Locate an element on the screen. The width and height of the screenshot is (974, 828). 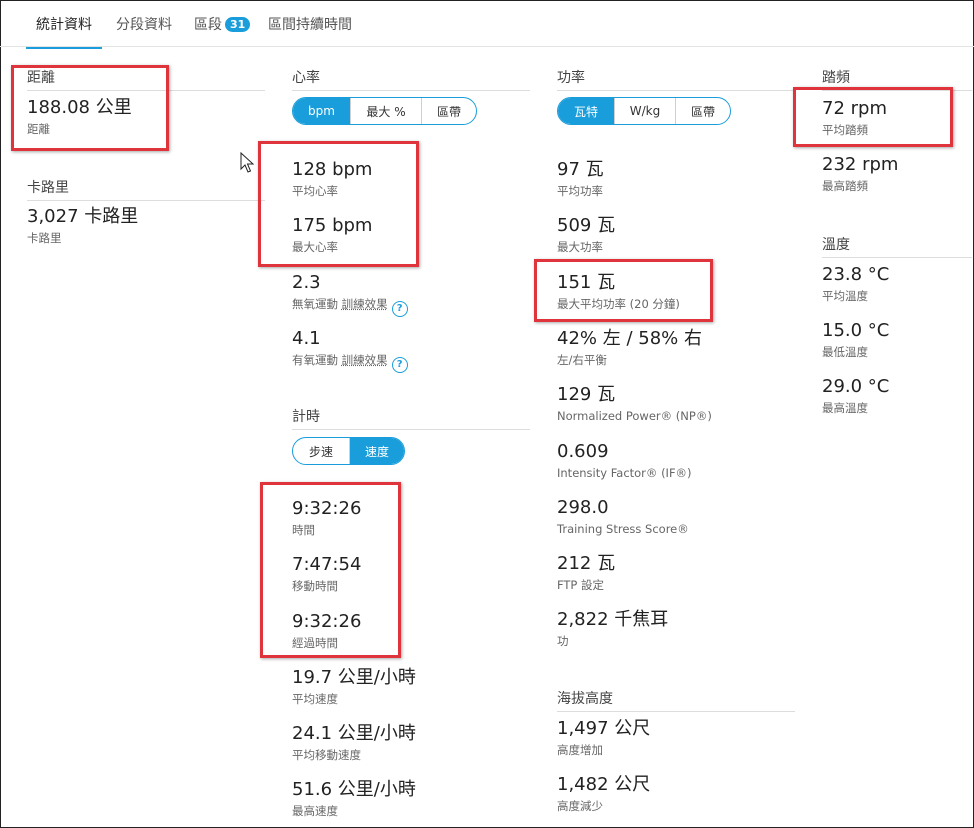
avg-power-stat: 97 瓦 平均功率 is located at coordinates (580, 179).